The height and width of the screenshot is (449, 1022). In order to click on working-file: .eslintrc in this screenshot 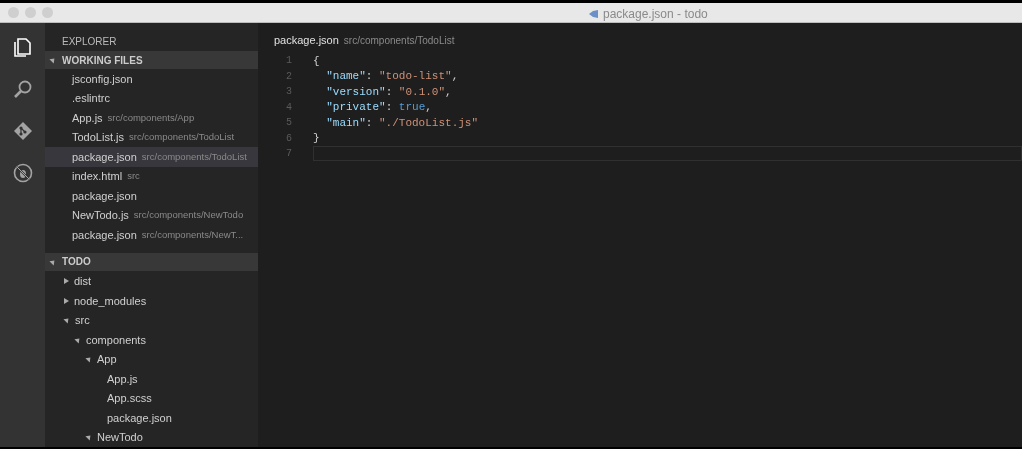, I will do `click(151, 98)`.